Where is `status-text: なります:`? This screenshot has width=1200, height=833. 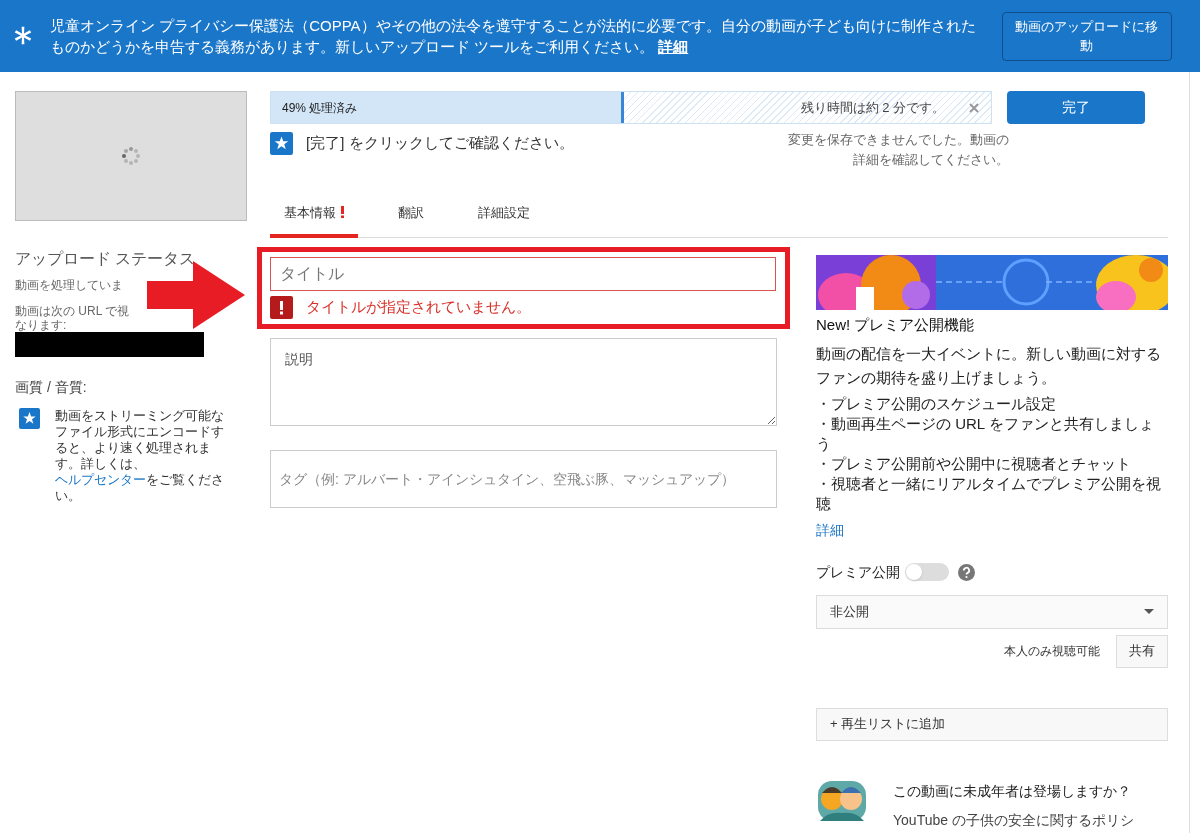
status-text: なります: is located at coordinates (41, 325).